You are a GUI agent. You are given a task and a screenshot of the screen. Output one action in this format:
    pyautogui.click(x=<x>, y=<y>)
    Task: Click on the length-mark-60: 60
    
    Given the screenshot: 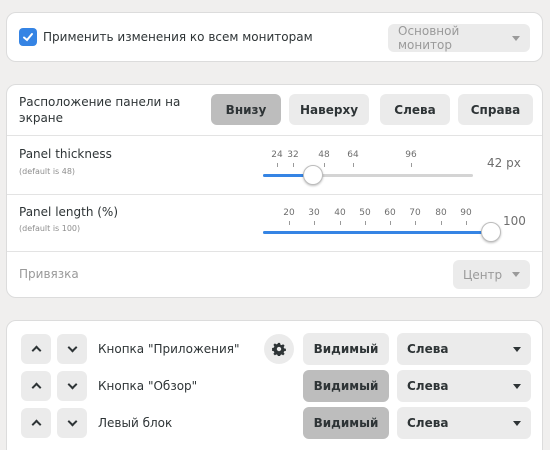 What is the action you would take?
    pyautogui.click(x=390, y=213)
    